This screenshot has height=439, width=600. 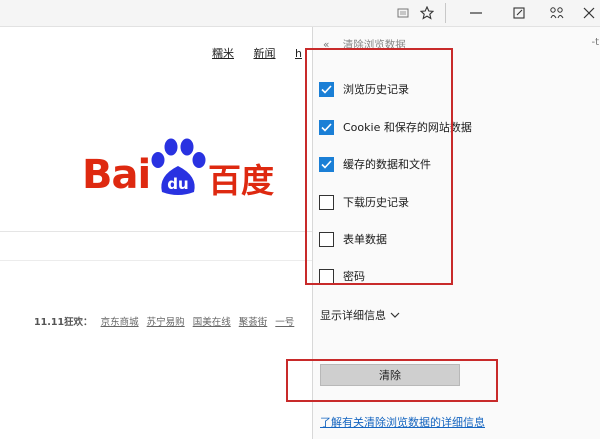 What do you see at coordinates (427, 13) in the screenshot?
I see `favorite-star-icon` at bounding box center [427, 13].